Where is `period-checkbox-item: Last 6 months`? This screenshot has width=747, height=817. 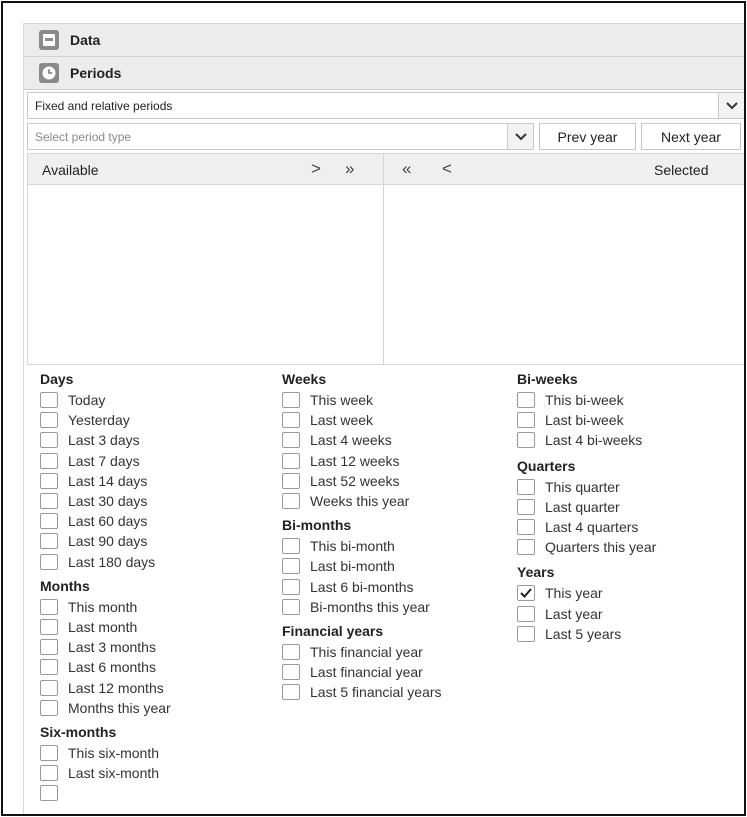
period-checkbox-item: Last 6 months is located at coordinates (105, 667).